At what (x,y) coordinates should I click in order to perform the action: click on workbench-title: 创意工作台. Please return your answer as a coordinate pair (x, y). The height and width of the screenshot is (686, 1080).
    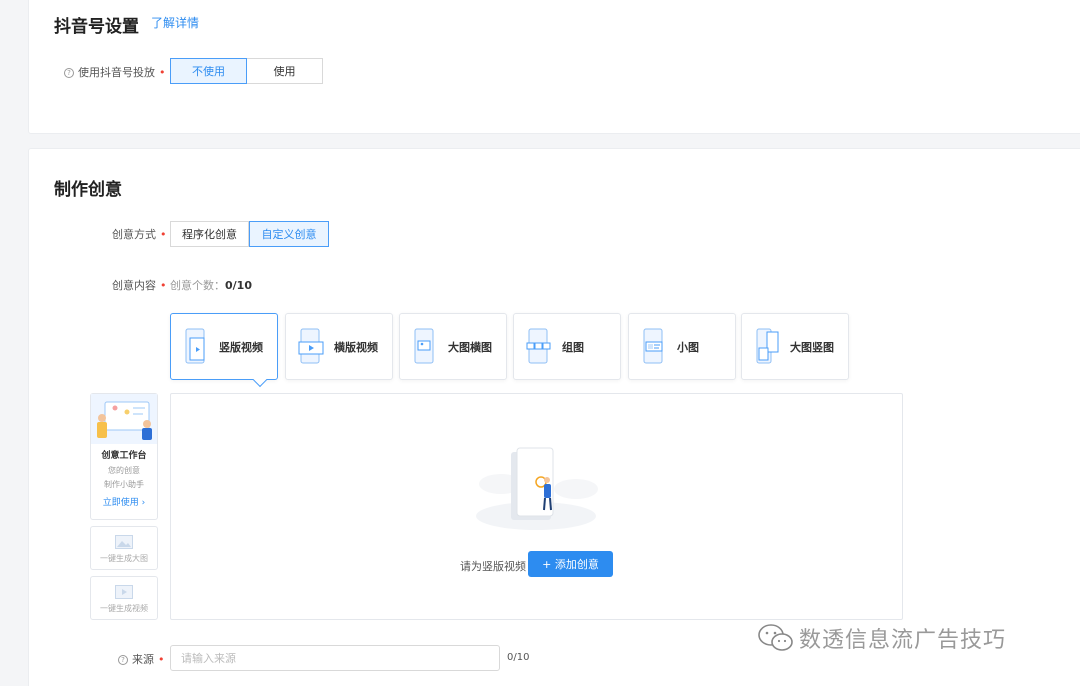
    Looking at the image, I should click on (124, 456).